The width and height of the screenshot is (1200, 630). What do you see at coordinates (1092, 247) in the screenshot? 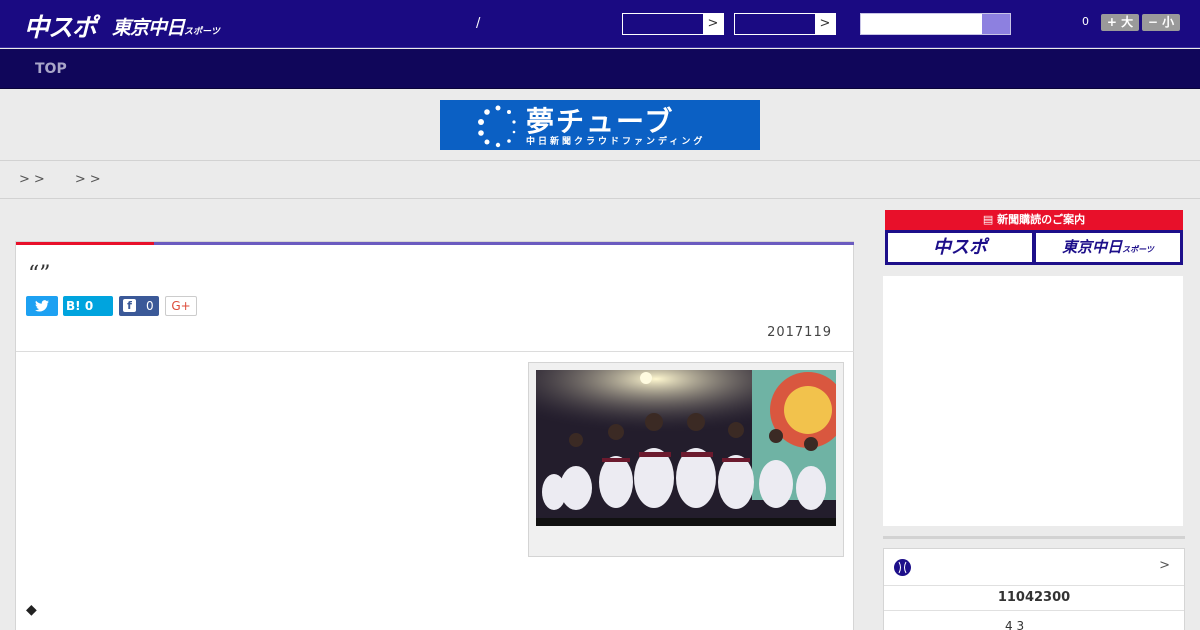
I see `subscribe-tokyo-text: 東京中日` at bounding box center [1092, 247].